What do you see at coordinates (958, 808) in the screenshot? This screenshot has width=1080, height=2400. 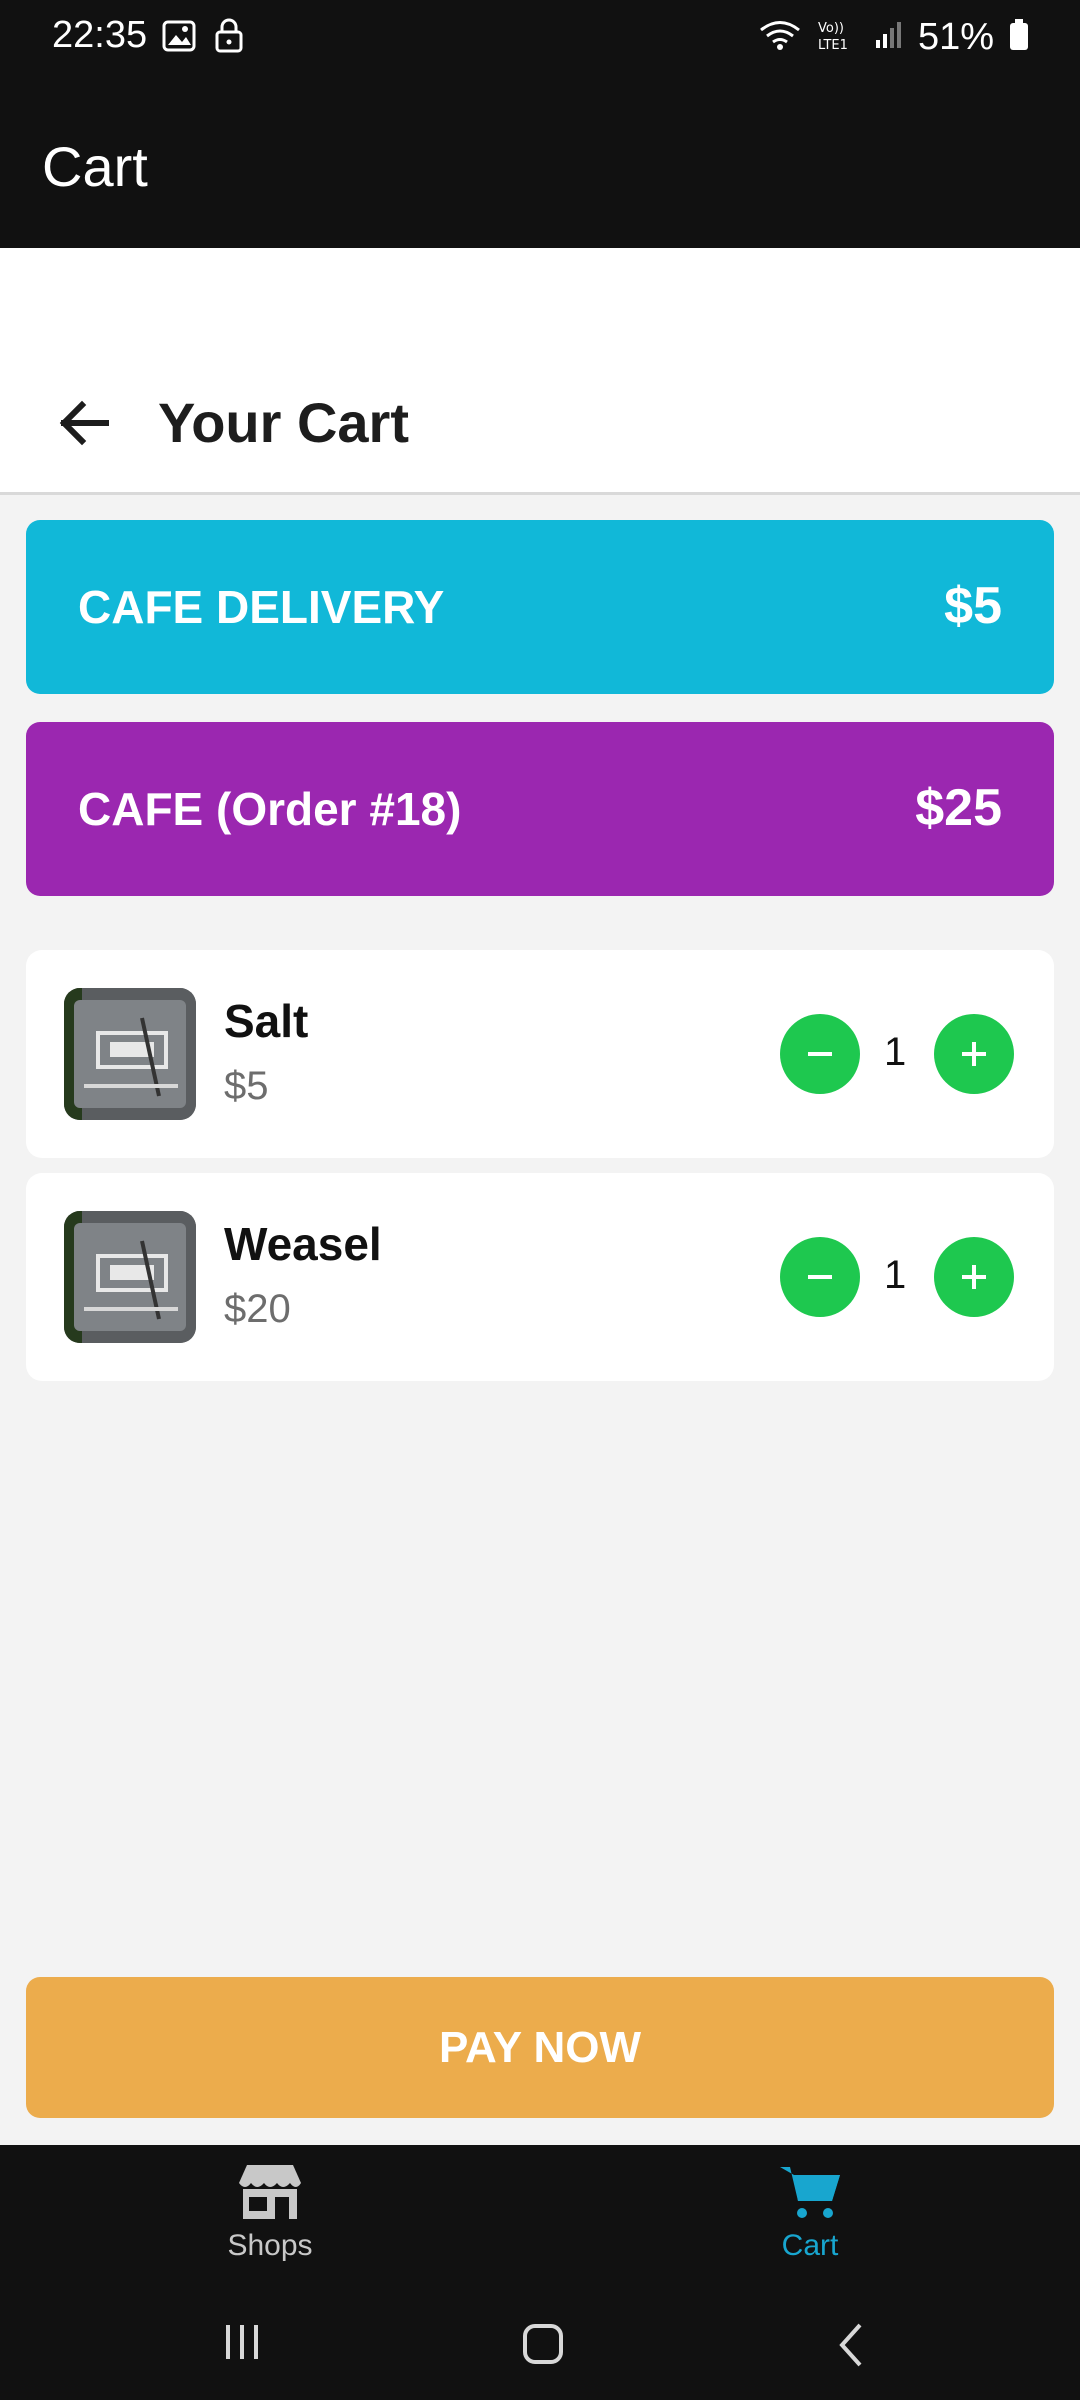 I see `order-total: $25` at bounding box center [958, 808].